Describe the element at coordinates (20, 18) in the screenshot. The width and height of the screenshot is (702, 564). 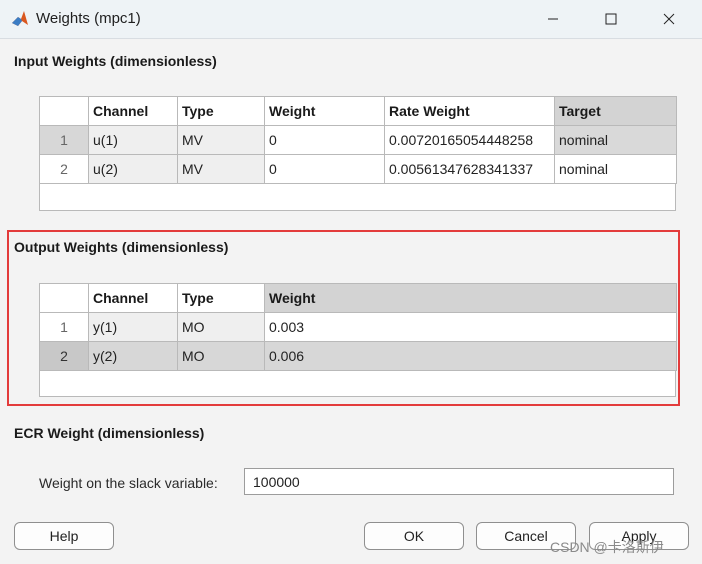
I see `matlab-icon` at that location.